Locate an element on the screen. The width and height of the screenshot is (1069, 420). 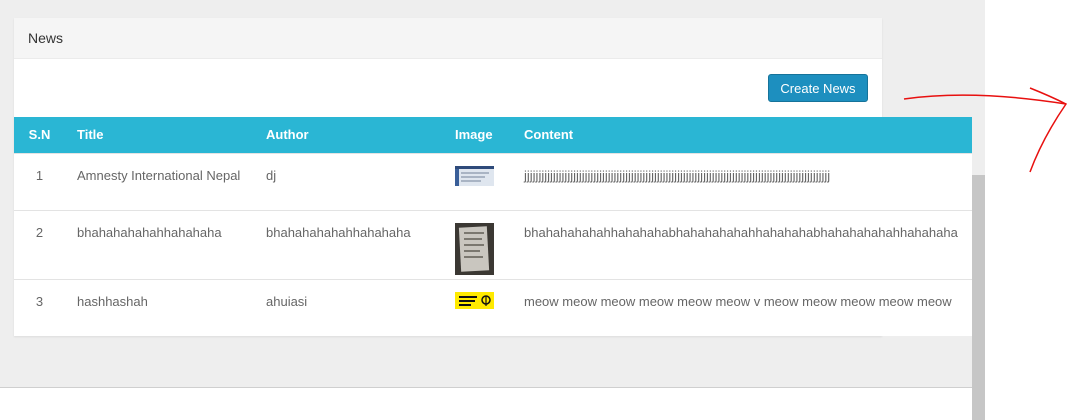
column-header-sn: S.N is located at coordinates (39, 135).